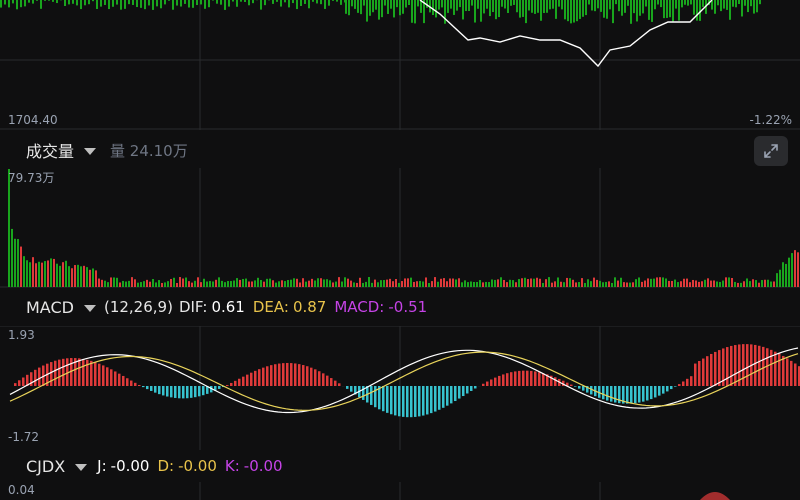 Image resolution: width=800 pixels, height=500 pixels. I want to click on macd-indicator-selector: MACD, so click(61, 307).